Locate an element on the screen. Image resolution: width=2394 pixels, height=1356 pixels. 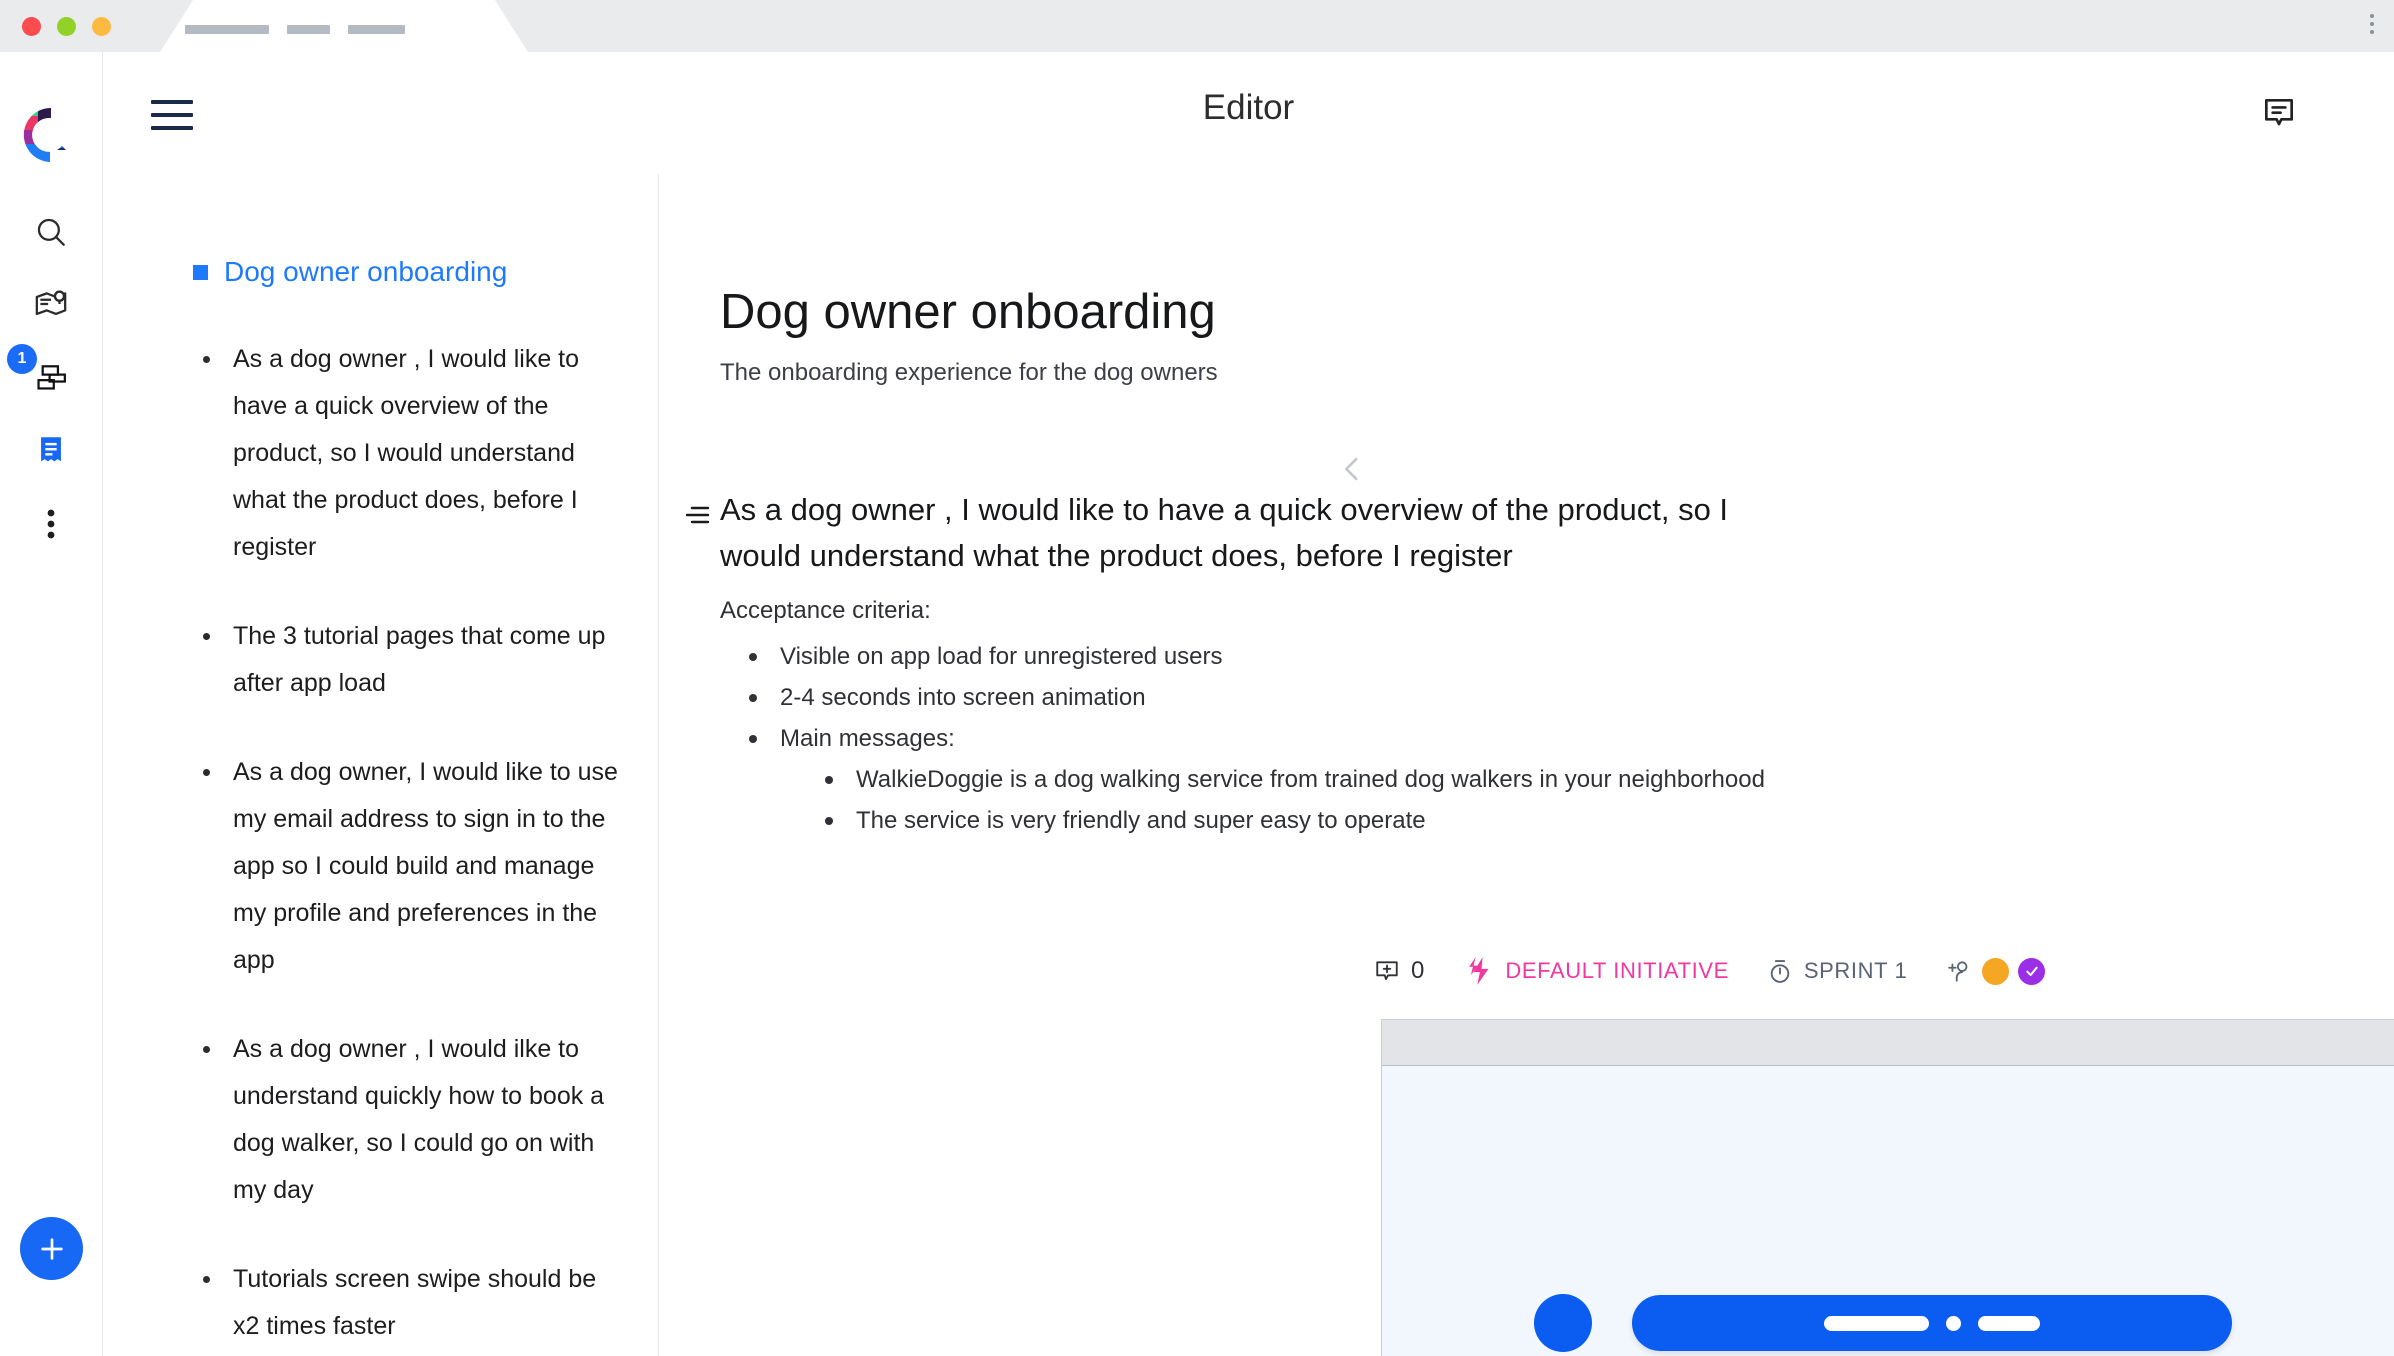
preview-prev-button is located at coordinates (1352, 469).